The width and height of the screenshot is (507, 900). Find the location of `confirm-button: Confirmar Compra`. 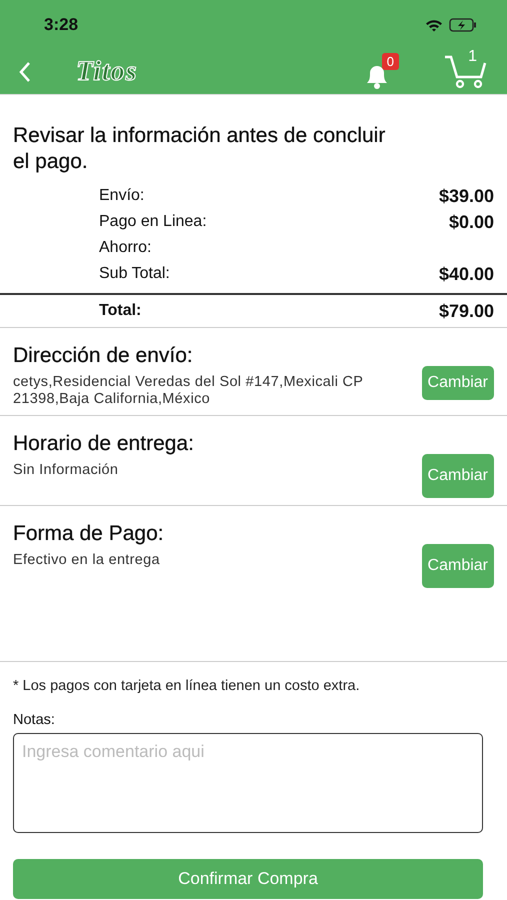

confirm-button: Confirmar Compra is located at coordinates (248, 879).